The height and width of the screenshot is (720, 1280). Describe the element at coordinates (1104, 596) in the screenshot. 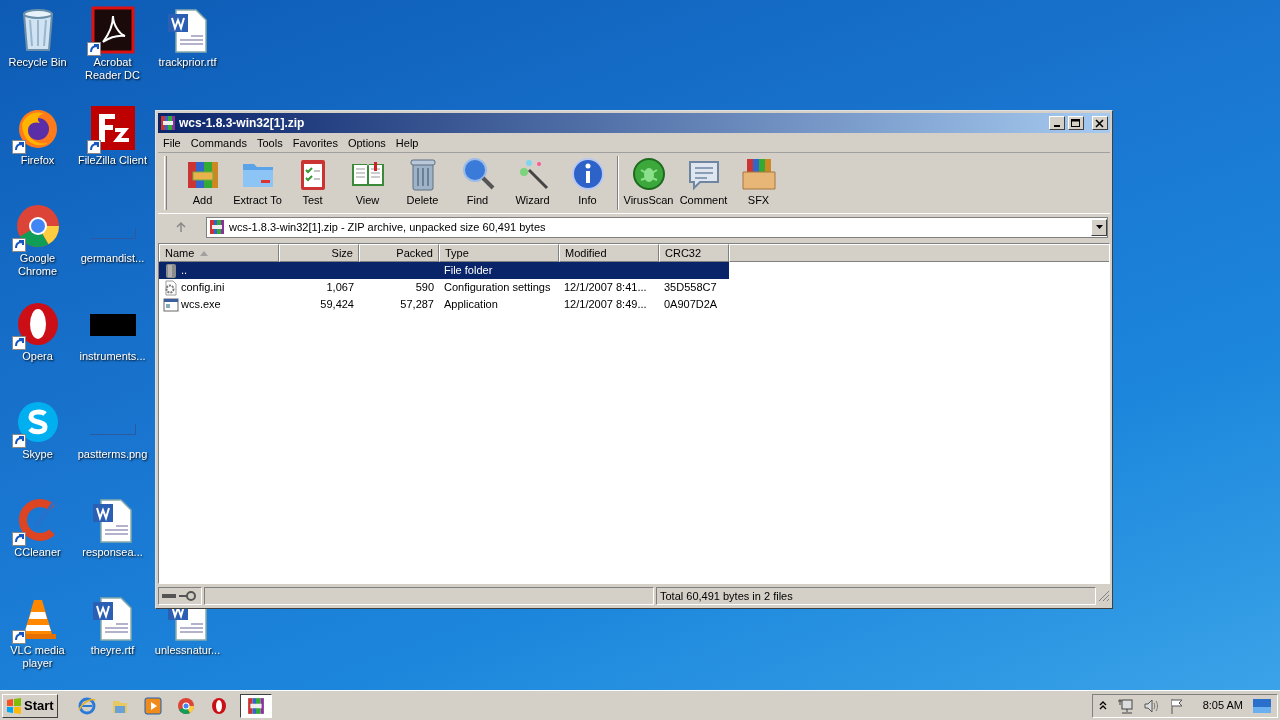

I see `resize-grip-icon` at that location.